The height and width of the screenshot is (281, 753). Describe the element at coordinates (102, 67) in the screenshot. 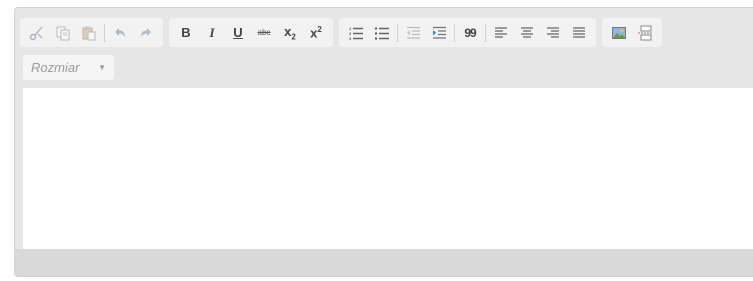

I see `chevron-down-icon: ▼` at that location.